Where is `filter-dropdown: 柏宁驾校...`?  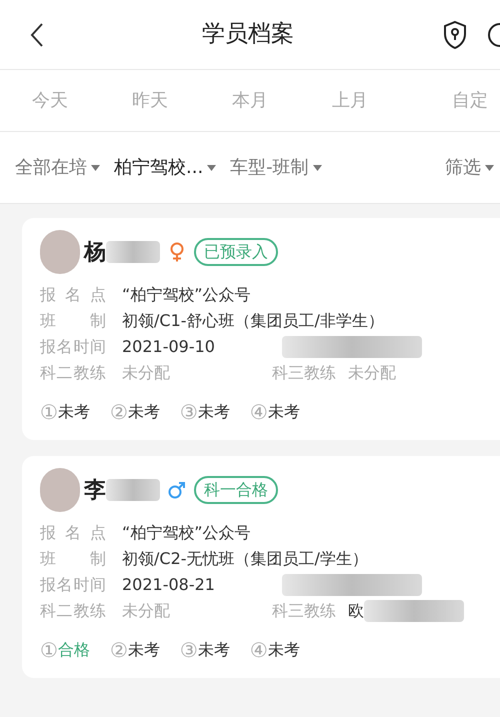
filter-dropdown: 柏宁驾校... is located at coordinates (165, 167).